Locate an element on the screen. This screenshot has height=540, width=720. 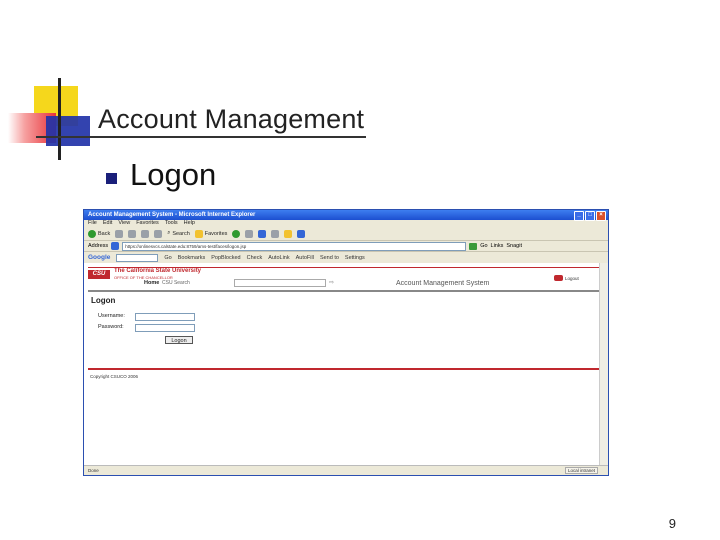
mail-button is located at coordinates (249, 233).